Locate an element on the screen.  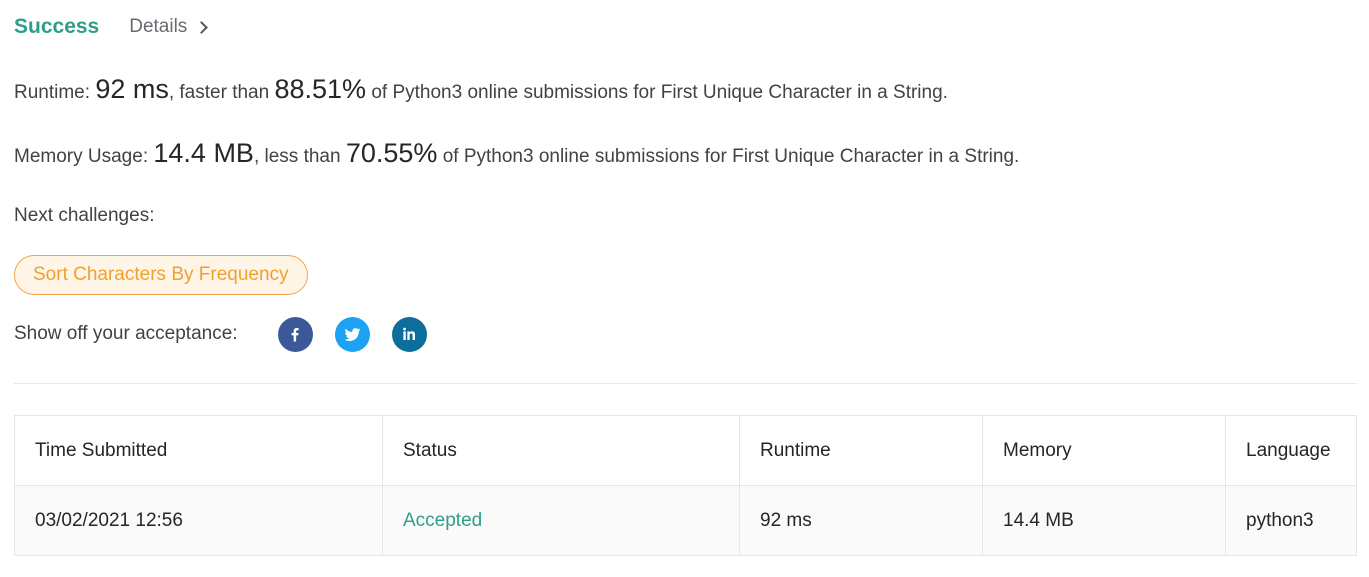
result-header: Success Details is located at coordinates (111, 27).